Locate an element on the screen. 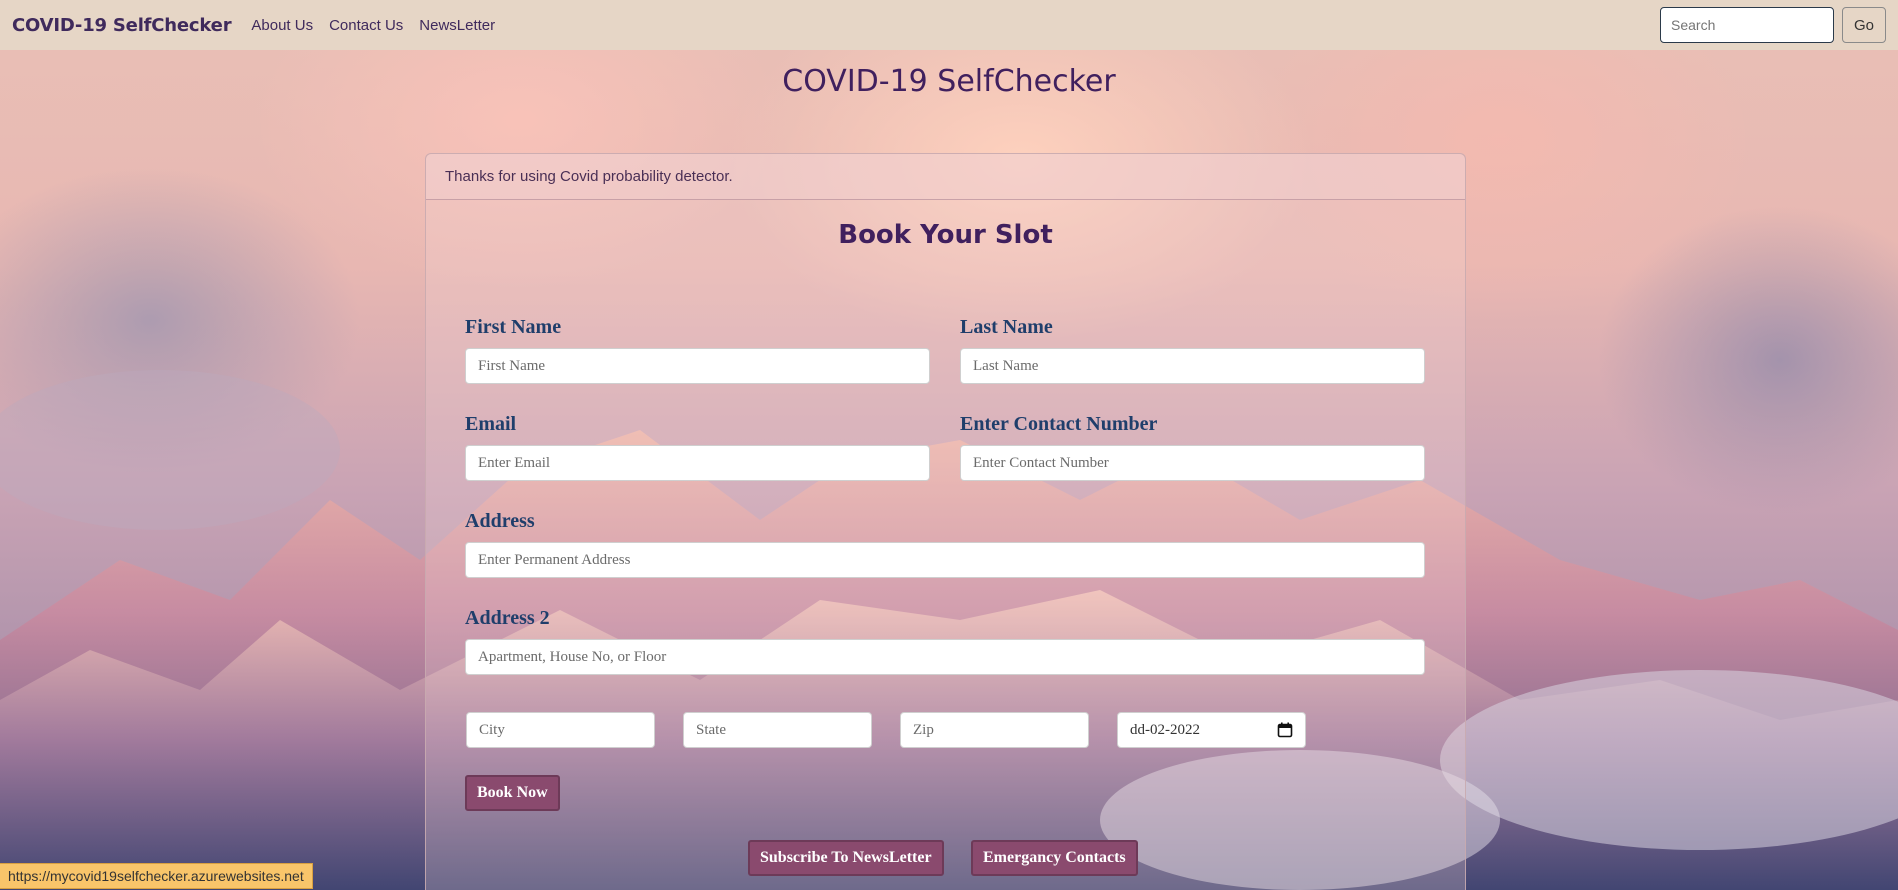  page-title: COVID-19 SelfChecker is located at coordinates (949, 81).